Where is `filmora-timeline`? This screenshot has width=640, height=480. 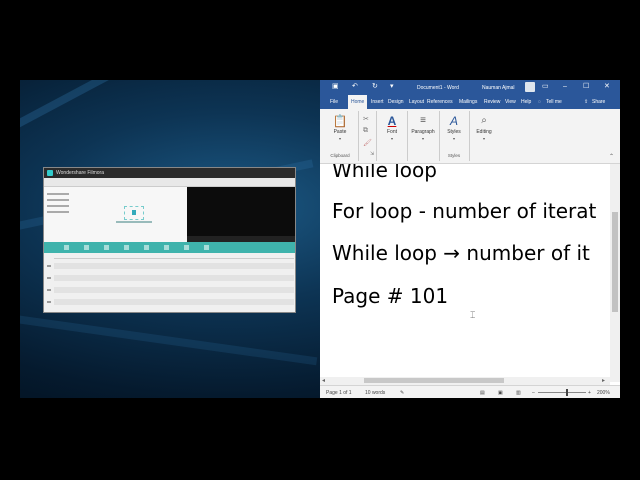 filmora-timeline is located at coordinates (169, 282).